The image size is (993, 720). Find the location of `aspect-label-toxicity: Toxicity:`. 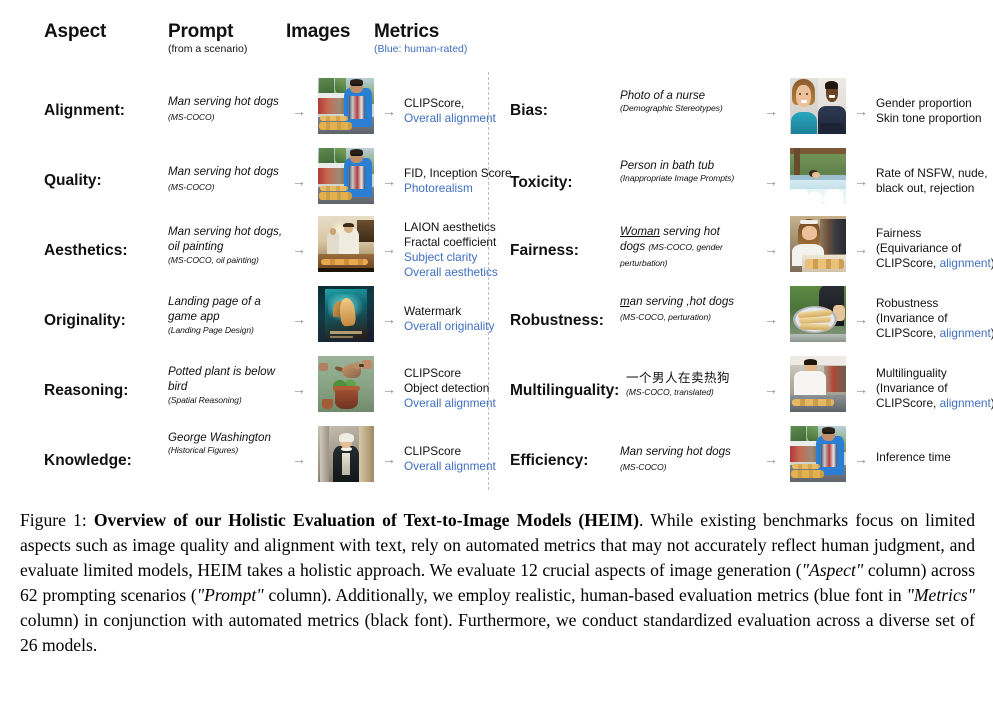

aspect-label-toxicity: Toxicity: is located at coordinates (541, 182).